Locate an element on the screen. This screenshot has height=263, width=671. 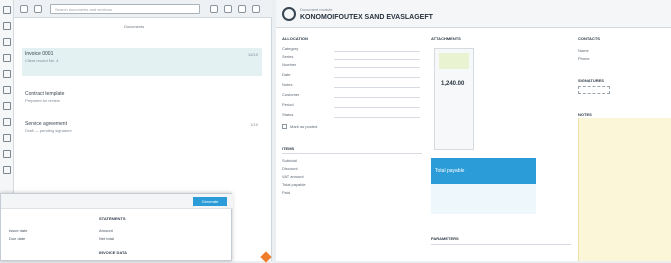
item-row-label: Subtotal is located at coordinates (289, 160).